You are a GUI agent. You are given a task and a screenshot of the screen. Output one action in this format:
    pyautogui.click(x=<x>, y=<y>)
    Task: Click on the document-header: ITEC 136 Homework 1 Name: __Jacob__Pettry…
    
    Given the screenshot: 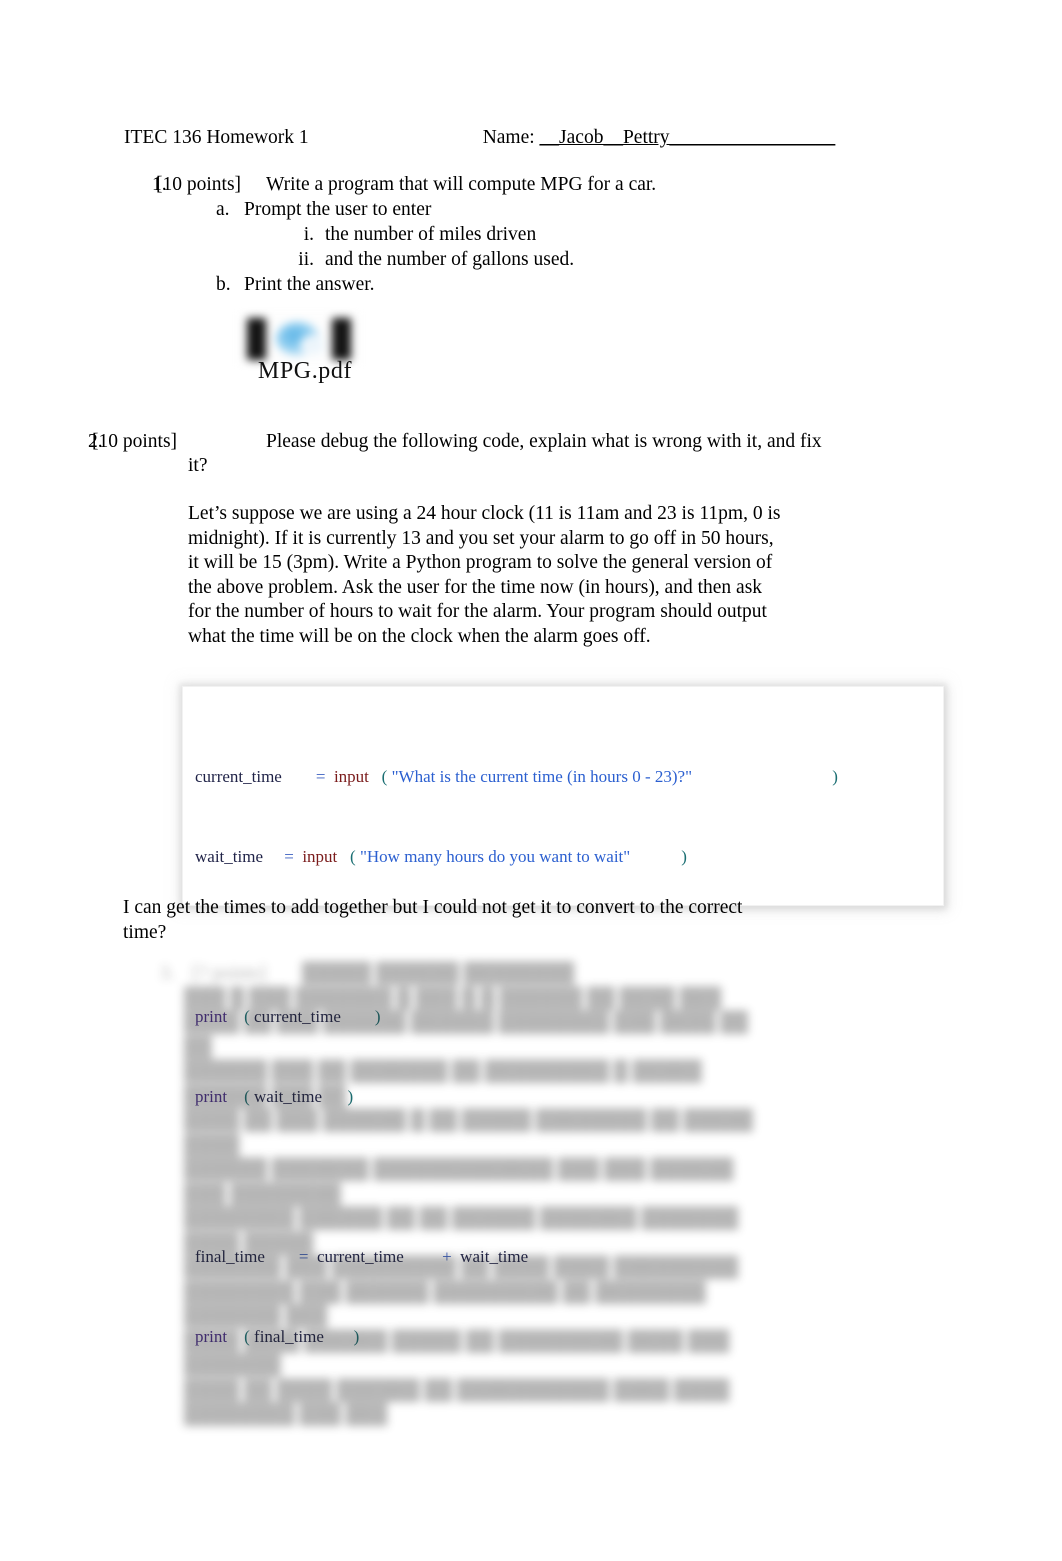 What is the action you would take?
    pyautogui.click(x=524, y=138)
    